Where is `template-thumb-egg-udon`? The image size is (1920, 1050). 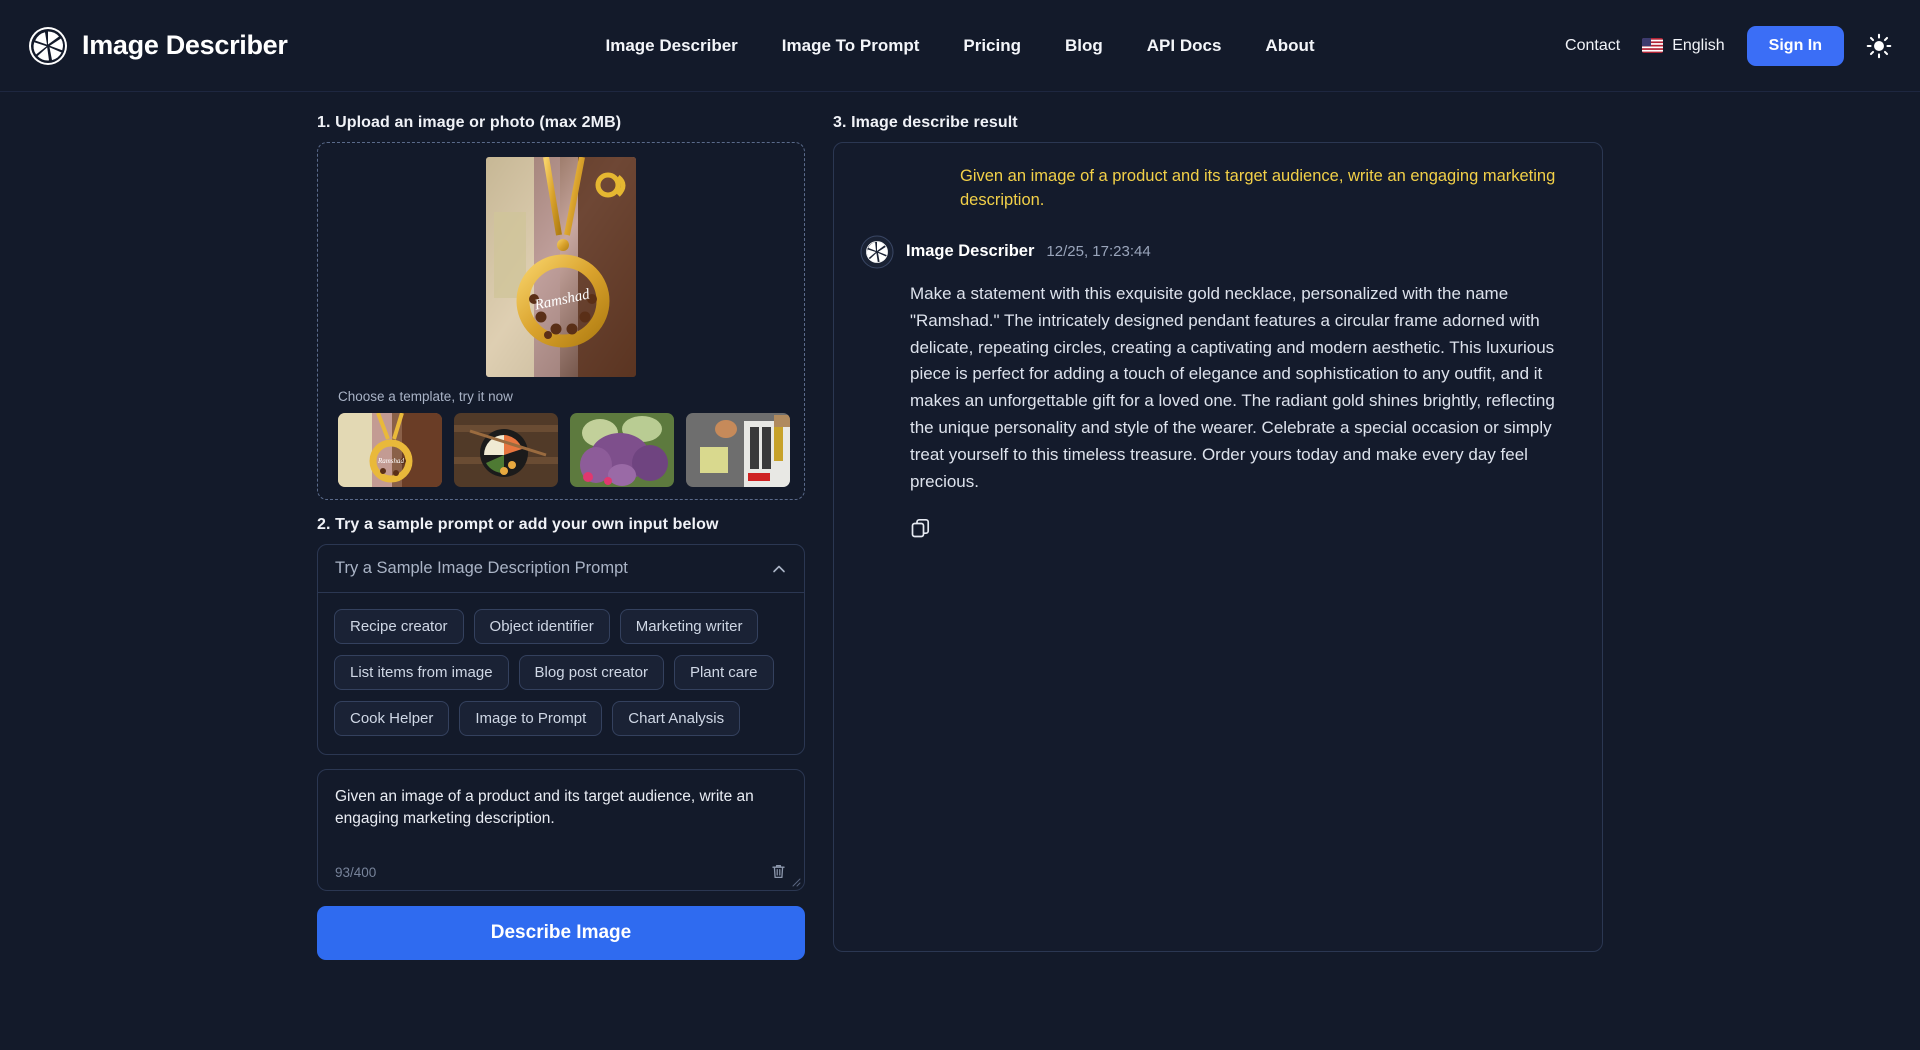 template-thumb-egg-udon is located at coordinates (738, 450).